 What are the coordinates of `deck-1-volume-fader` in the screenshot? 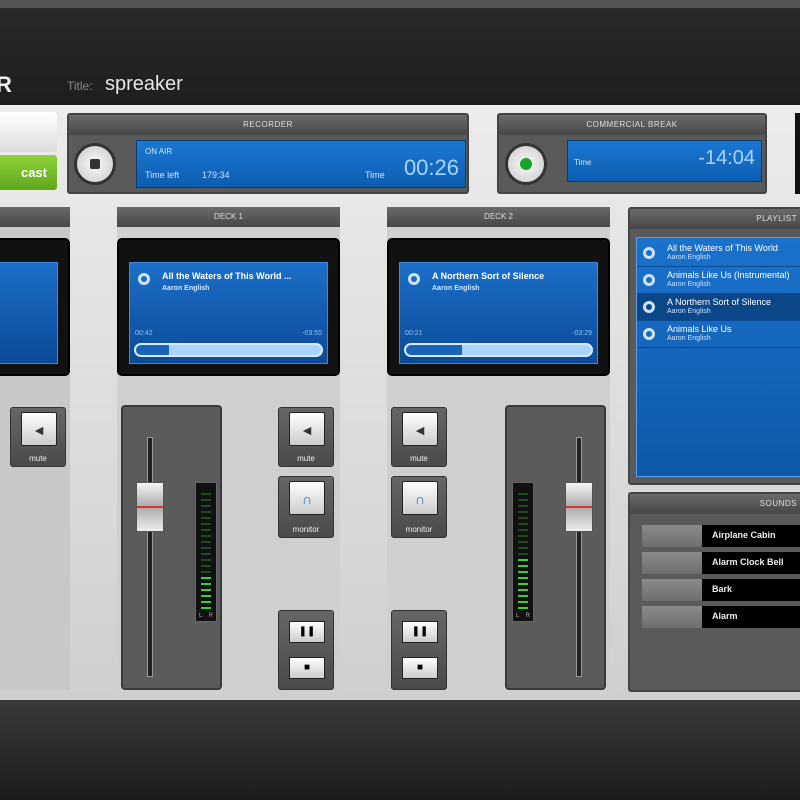 It's located at (150, 507).